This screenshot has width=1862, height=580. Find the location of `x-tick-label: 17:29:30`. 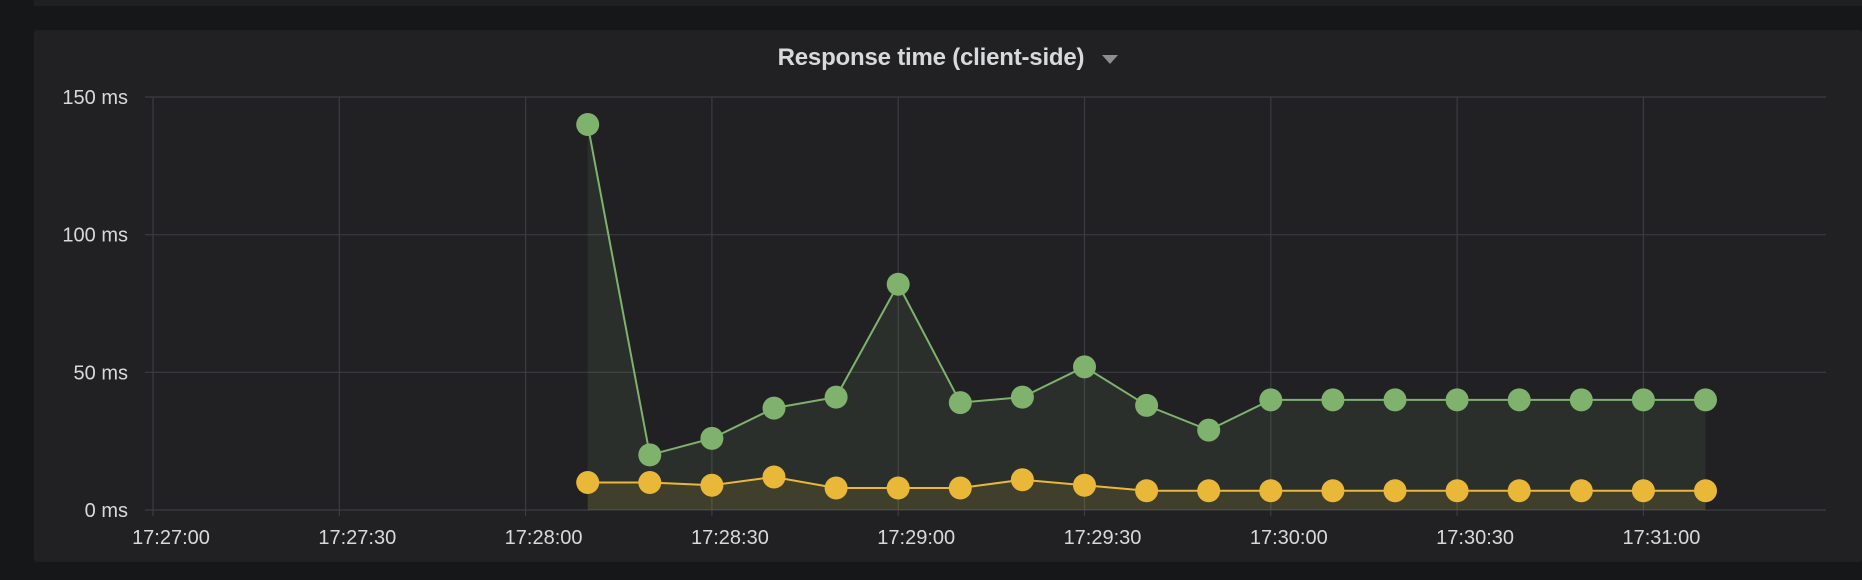

x-tick-label: 17:29:30 is located at coordinates (1103, 538).